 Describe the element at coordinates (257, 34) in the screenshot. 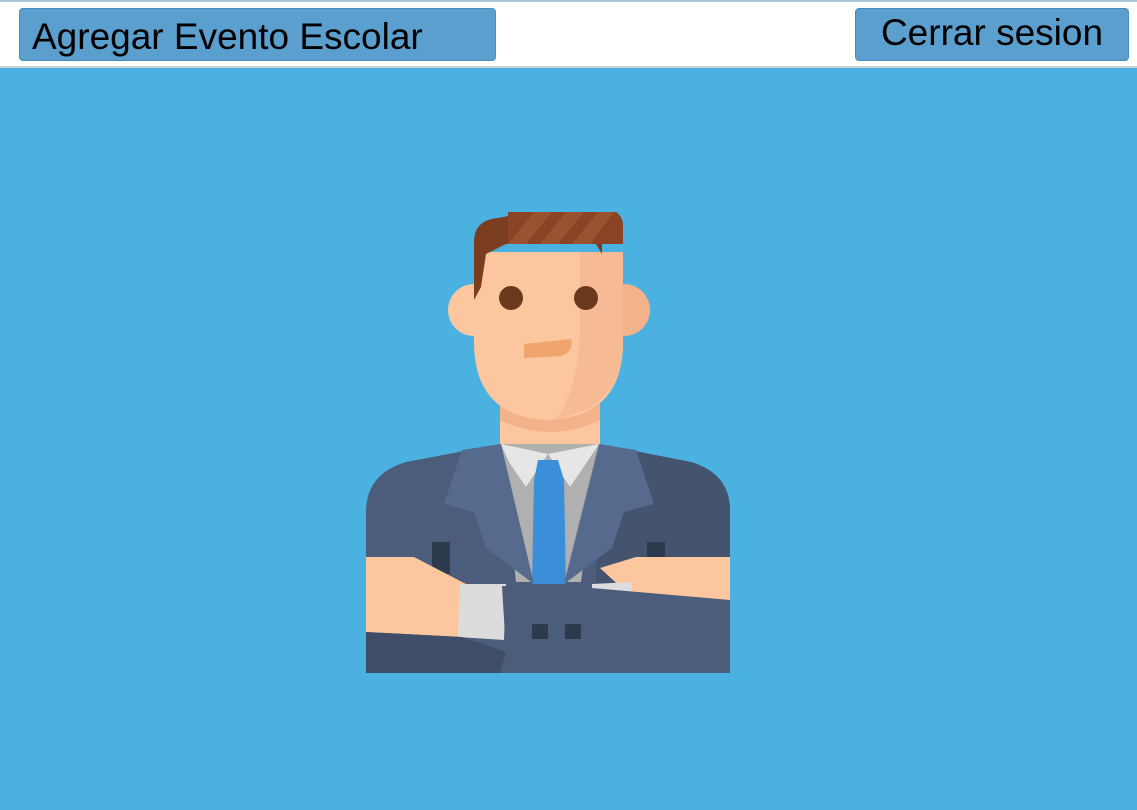

I see `add-school-event-button: Agregar Evento Escolar` at that location.